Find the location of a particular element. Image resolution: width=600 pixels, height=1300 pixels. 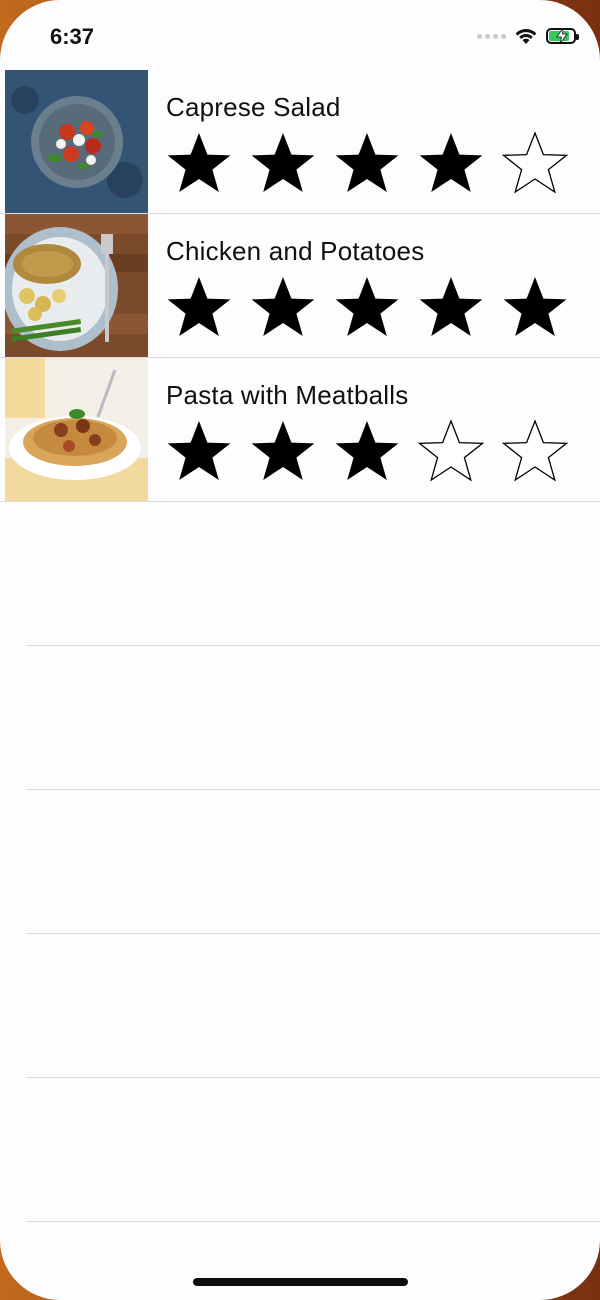

wifi-icon is located at coordinates (526, 36).